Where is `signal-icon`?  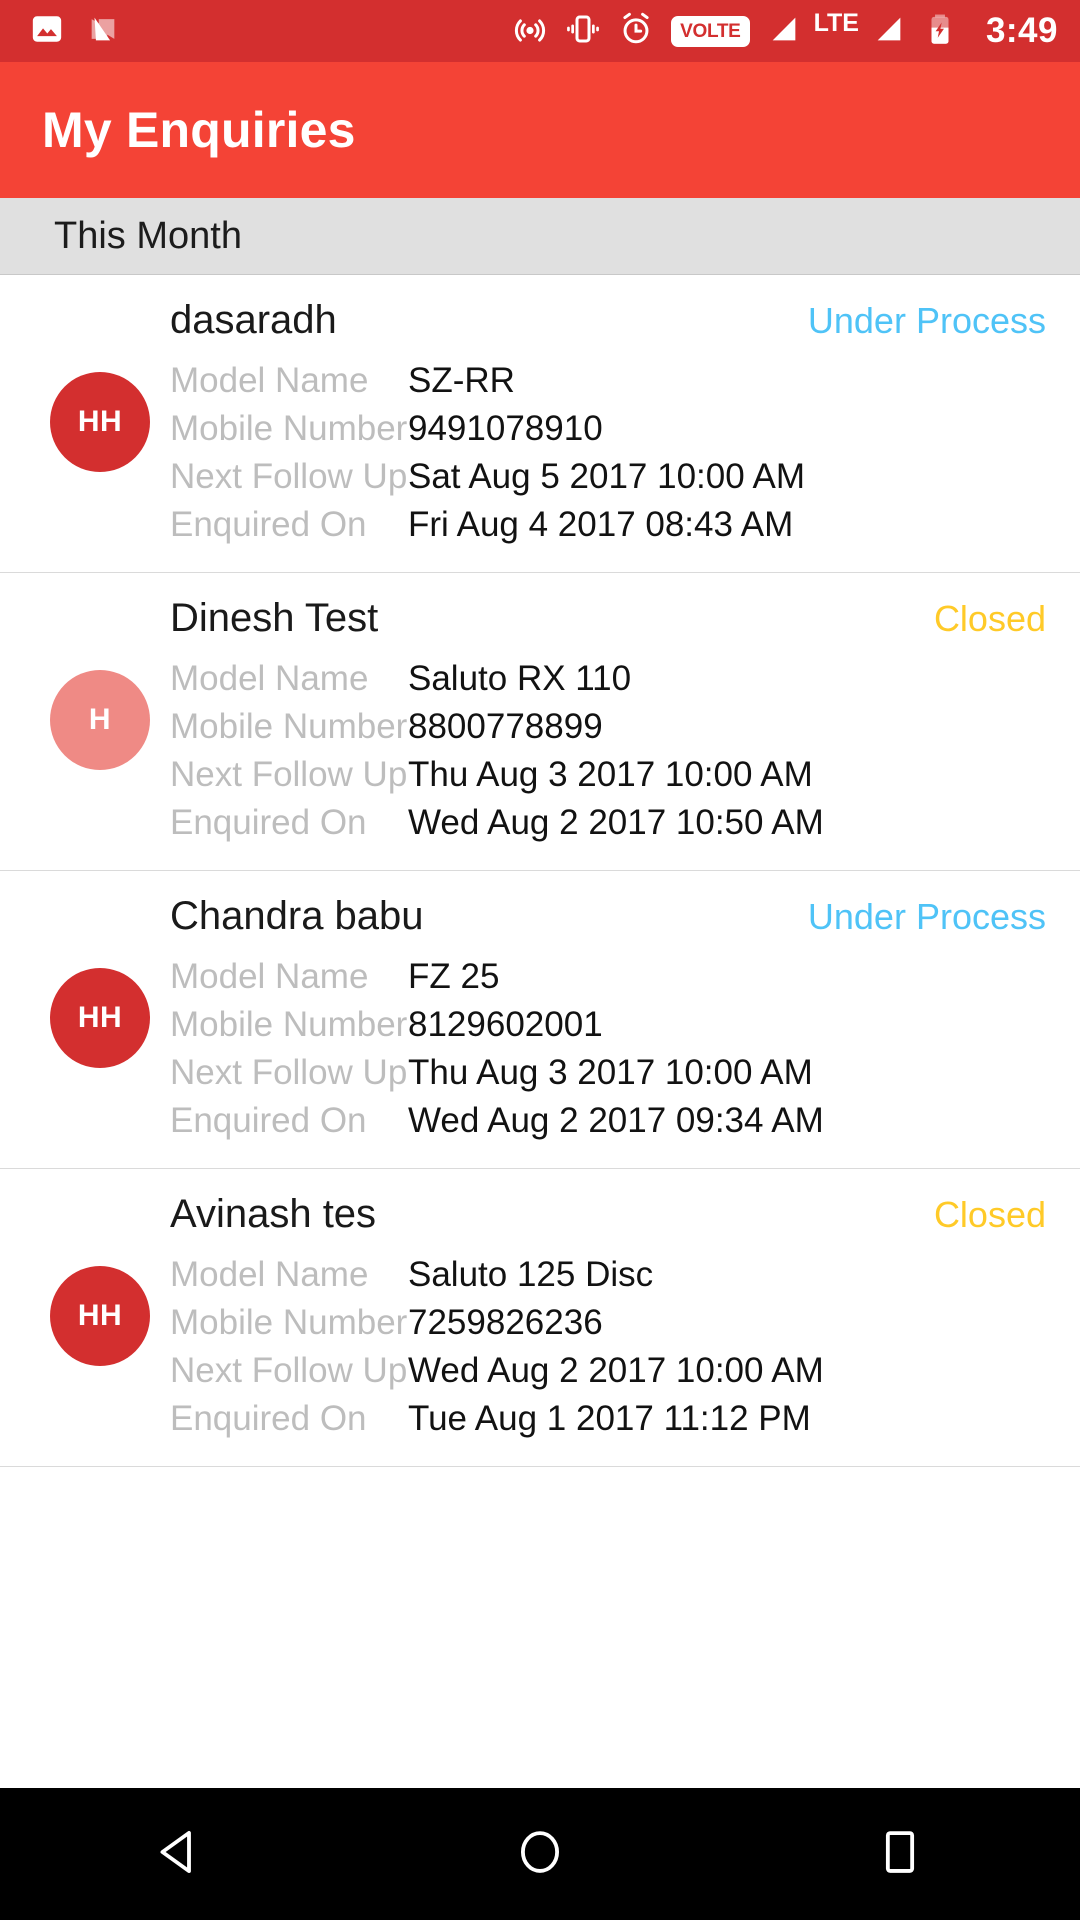
signal-icon is located at coordinates (784, 31).